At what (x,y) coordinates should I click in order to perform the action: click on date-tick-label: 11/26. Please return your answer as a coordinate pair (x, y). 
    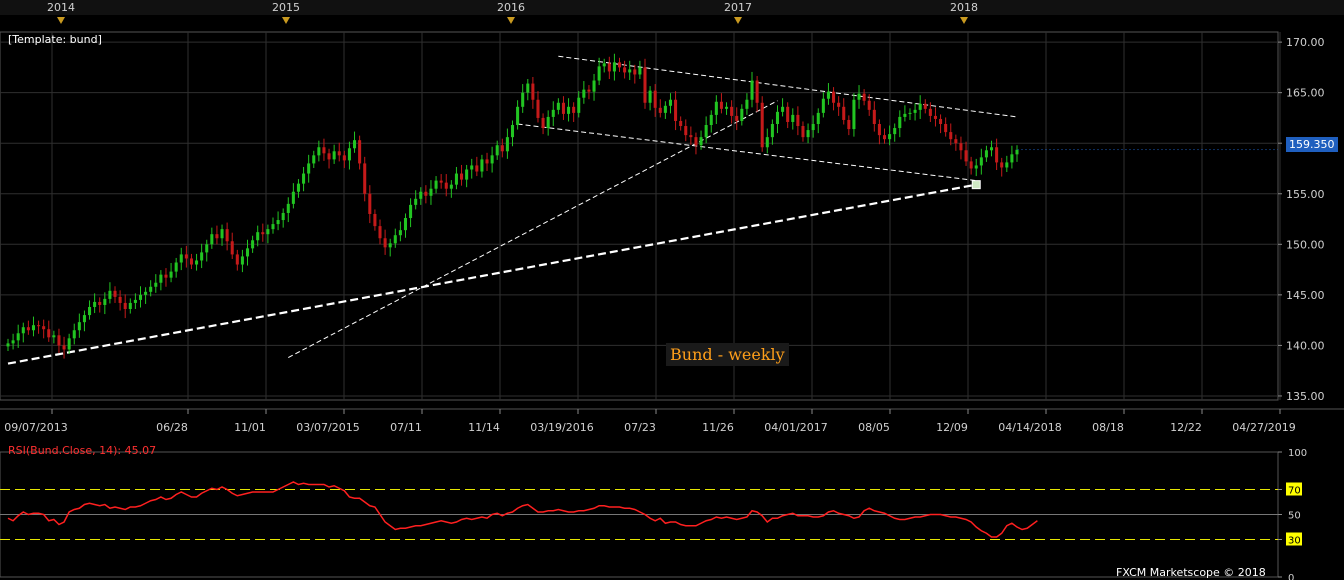
    Looking at the image, I should click on (718, 427).